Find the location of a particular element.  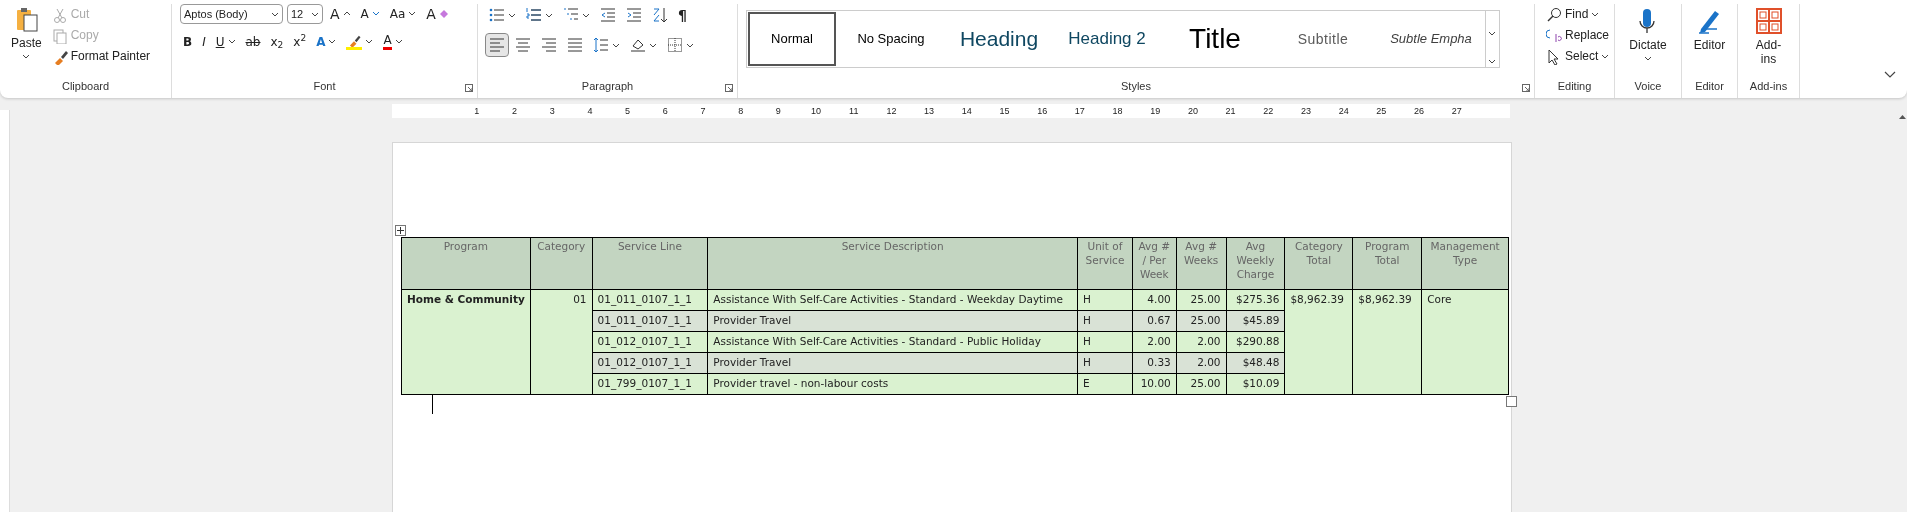

ruler-number: 27 is located at coordinates (1456, 111).